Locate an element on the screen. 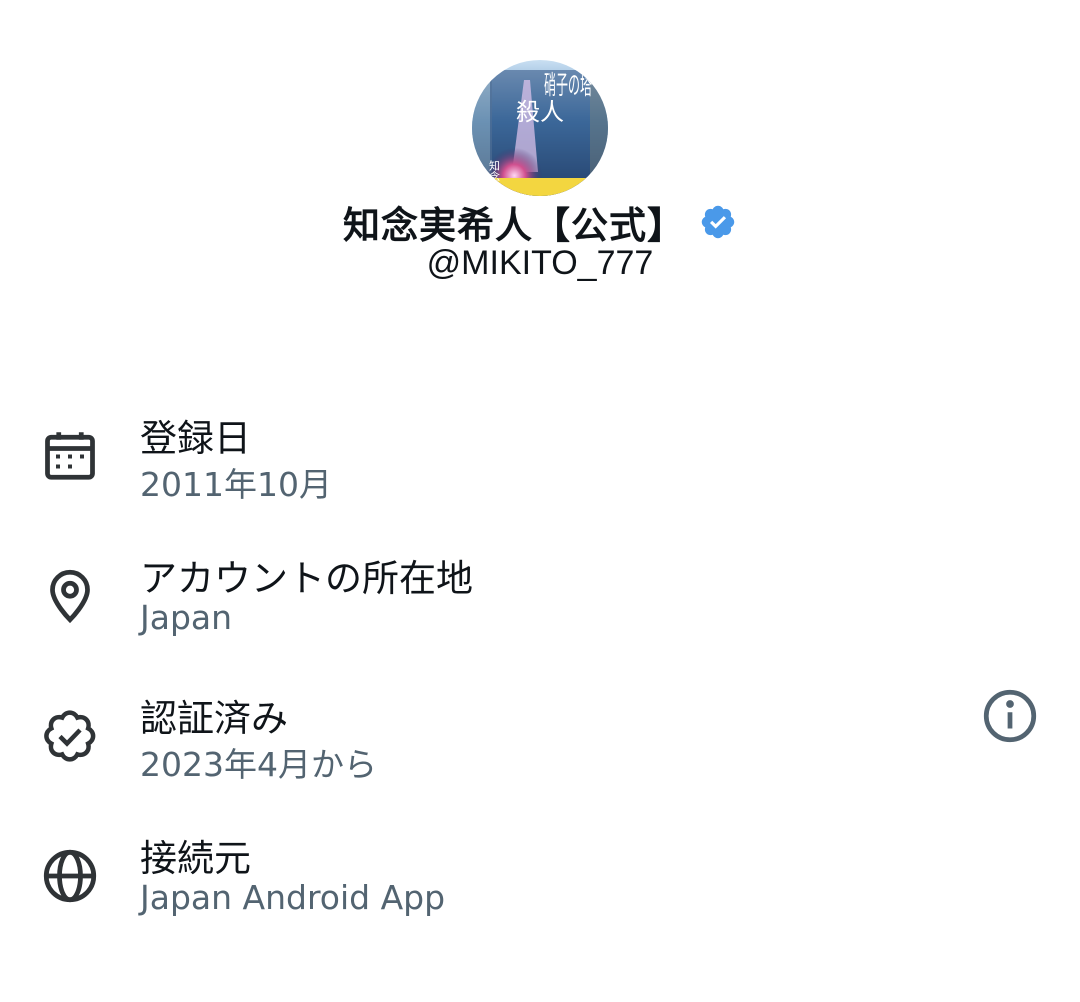  detail-location: アカウントの所在地 Japan is located at coordinates (540, 595).